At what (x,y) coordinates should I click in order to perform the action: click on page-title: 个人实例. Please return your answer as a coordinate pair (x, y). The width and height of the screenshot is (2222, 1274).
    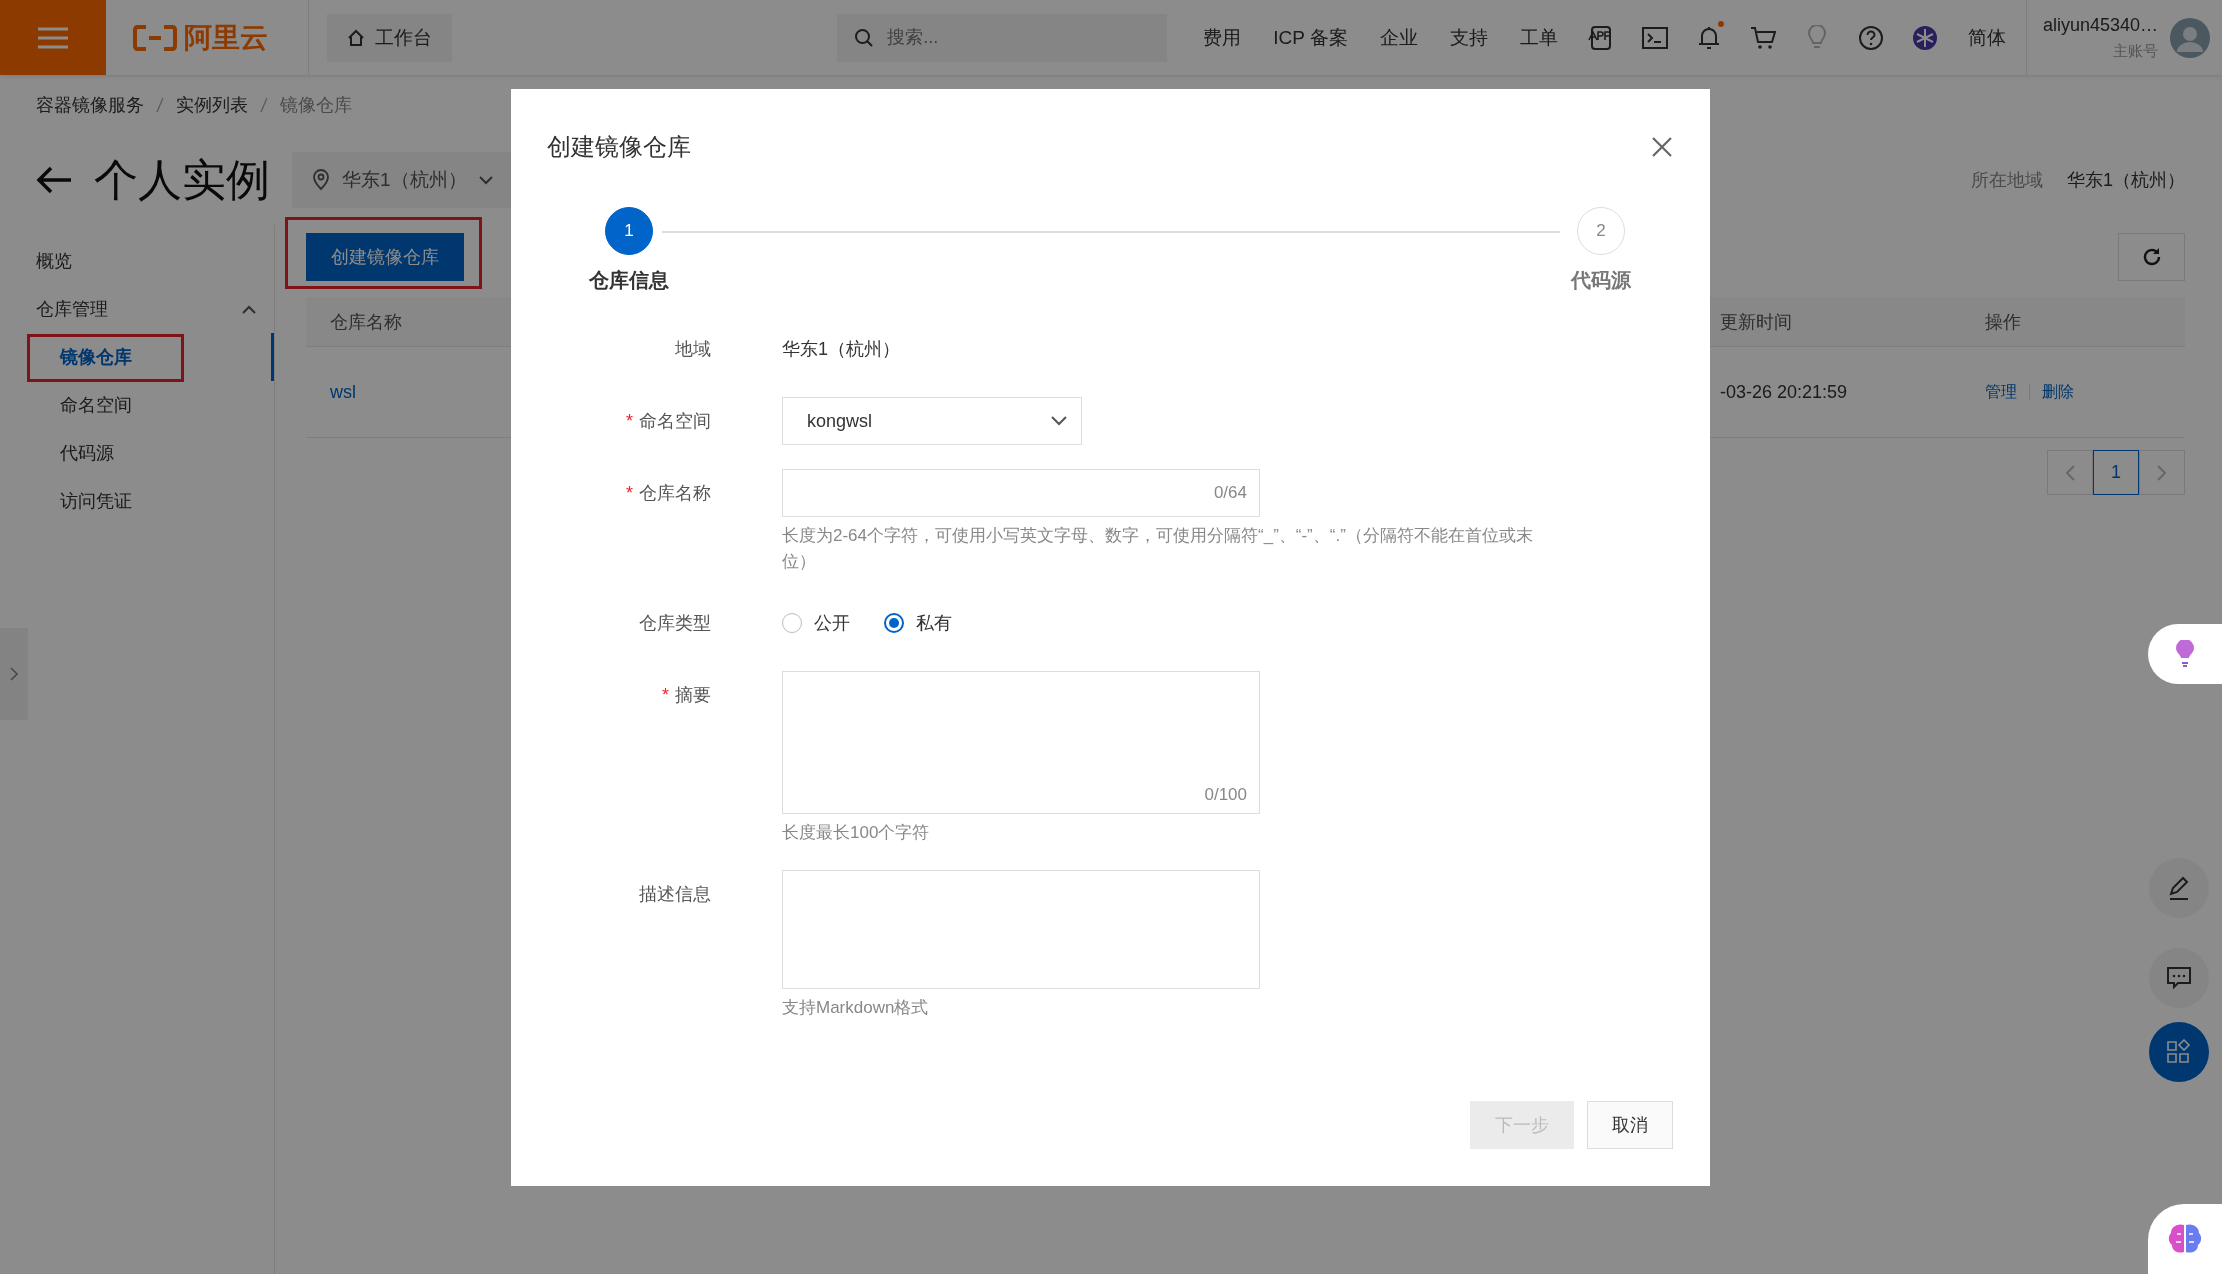
    Looking at the image, I should click on (182, 179).